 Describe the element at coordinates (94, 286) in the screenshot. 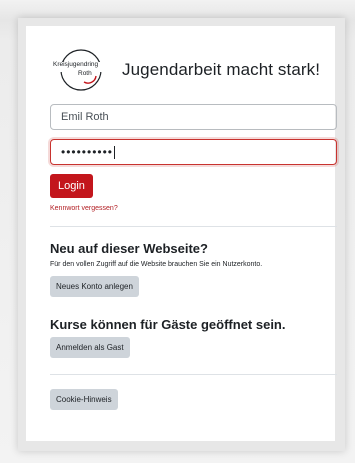

I see `create-account-button: Neues Konto anlegen` at that location.